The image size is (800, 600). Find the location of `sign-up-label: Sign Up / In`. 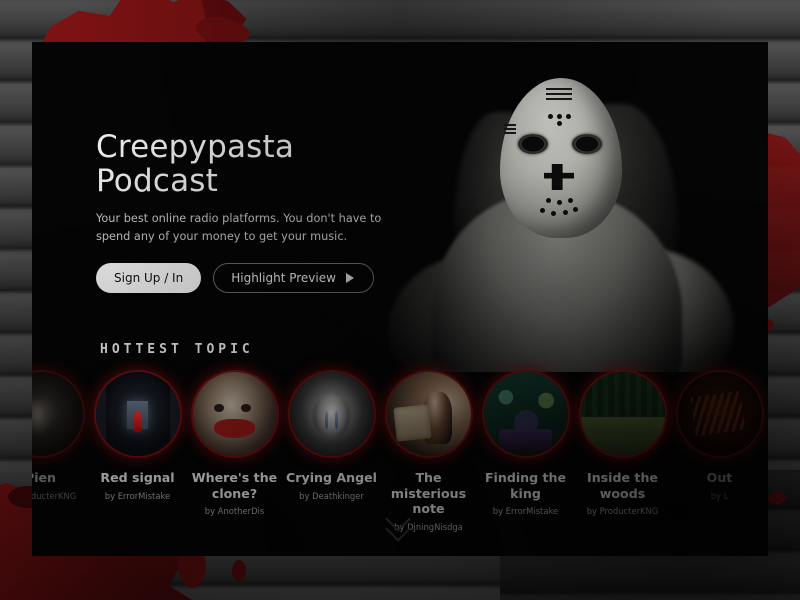

sign-up-label: Sign Up / In is located at coordinates (149, 278).